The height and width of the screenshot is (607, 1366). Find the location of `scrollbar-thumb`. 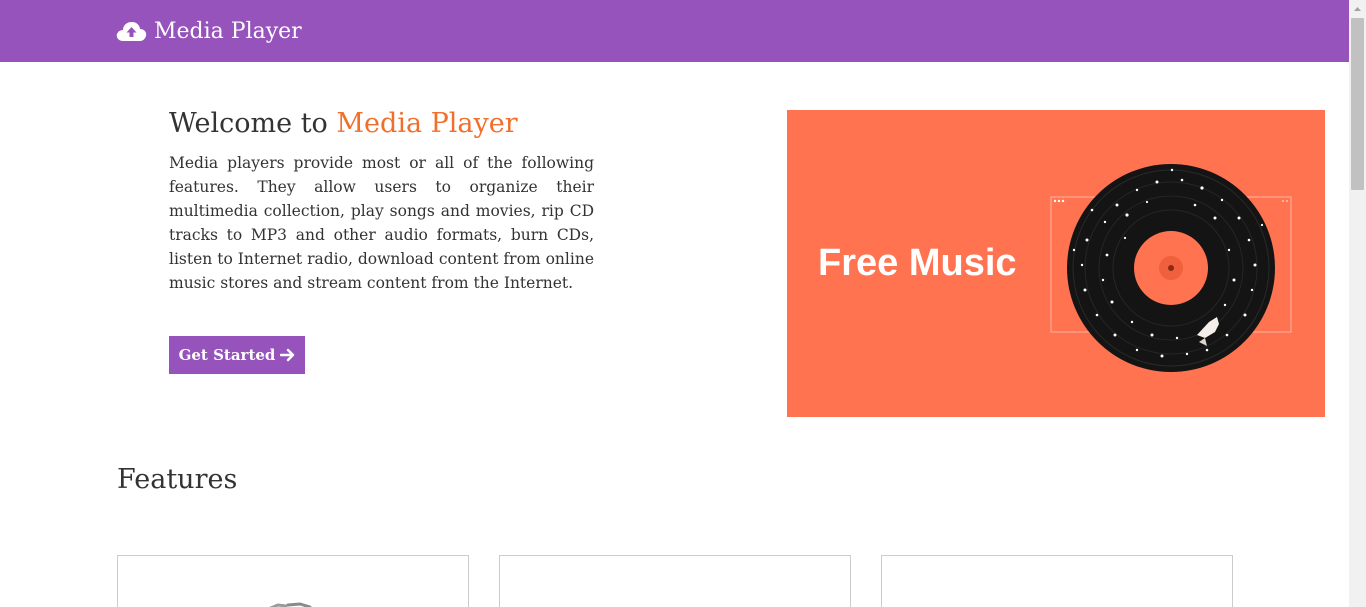

scrollbar-thumb is located at coordinates (1357, 104).